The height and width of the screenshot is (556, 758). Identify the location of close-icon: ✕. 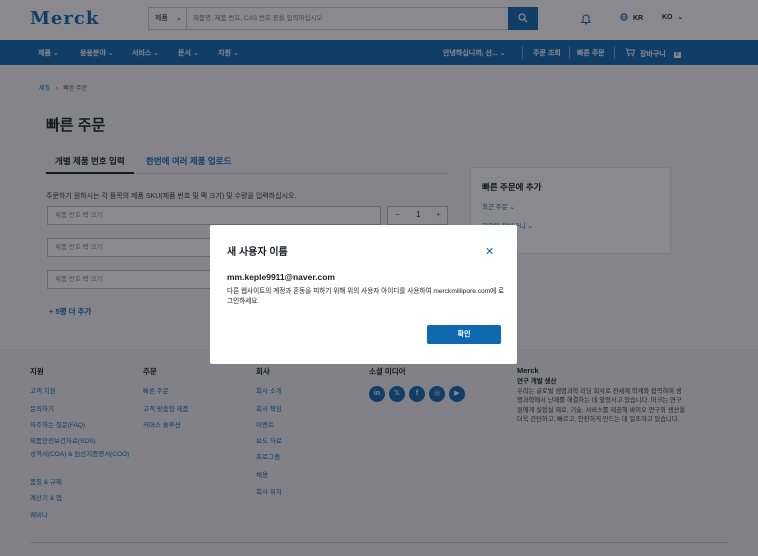
(489, 251).